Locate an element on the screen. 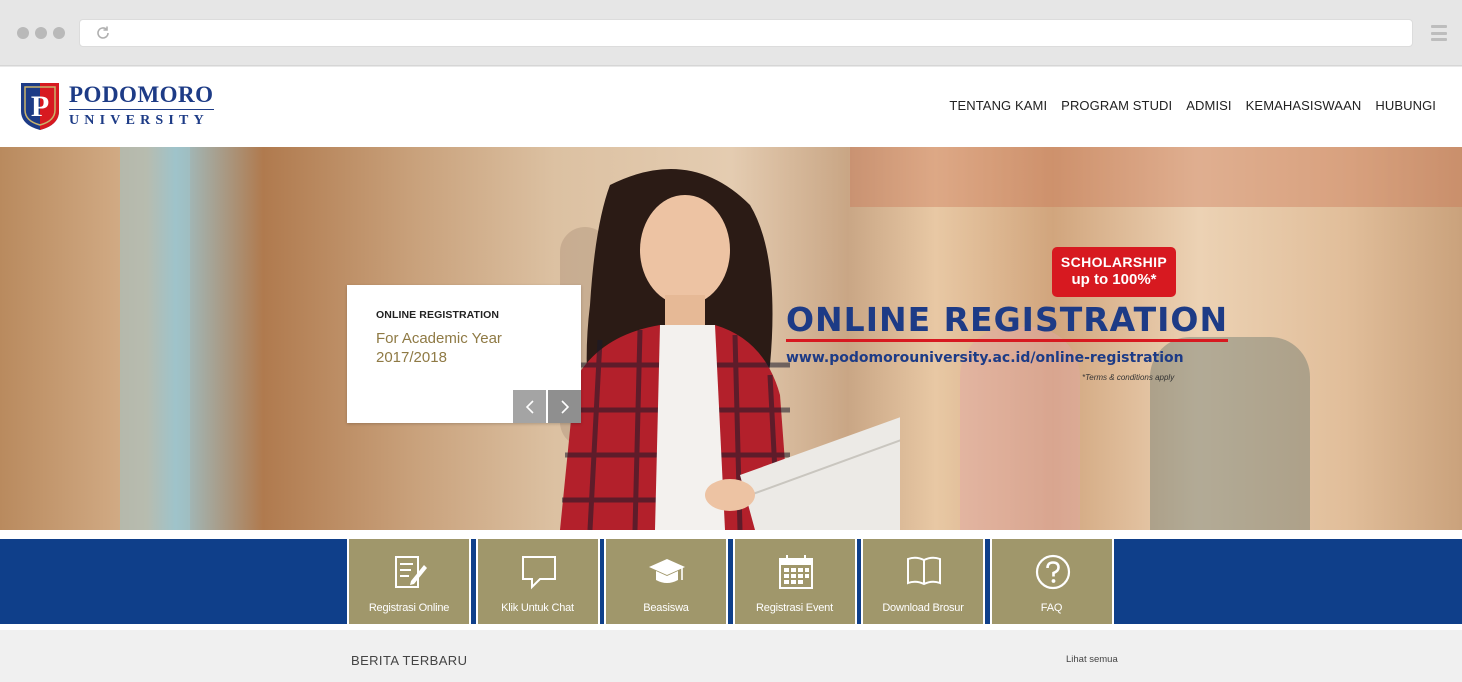 Image resolution: width=1462 pixels, height=682 pixels. nav-tentang-kami: TENTANG KAMI is located at coordinates (998, 105).